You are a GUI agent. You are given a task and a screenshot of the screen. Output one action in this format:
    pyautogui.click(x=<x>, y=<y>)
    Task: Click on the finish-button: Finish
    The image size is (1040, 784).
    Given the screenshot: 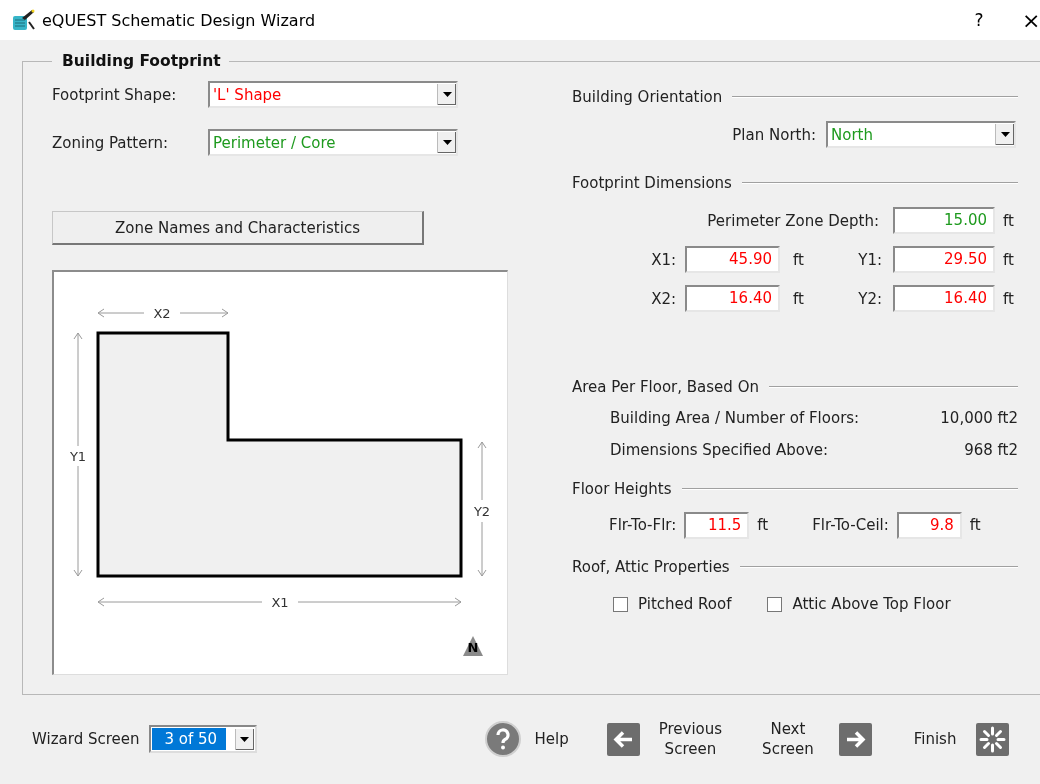 What is the action you would take?
    pyautogui.click(x=961, y=739)
    